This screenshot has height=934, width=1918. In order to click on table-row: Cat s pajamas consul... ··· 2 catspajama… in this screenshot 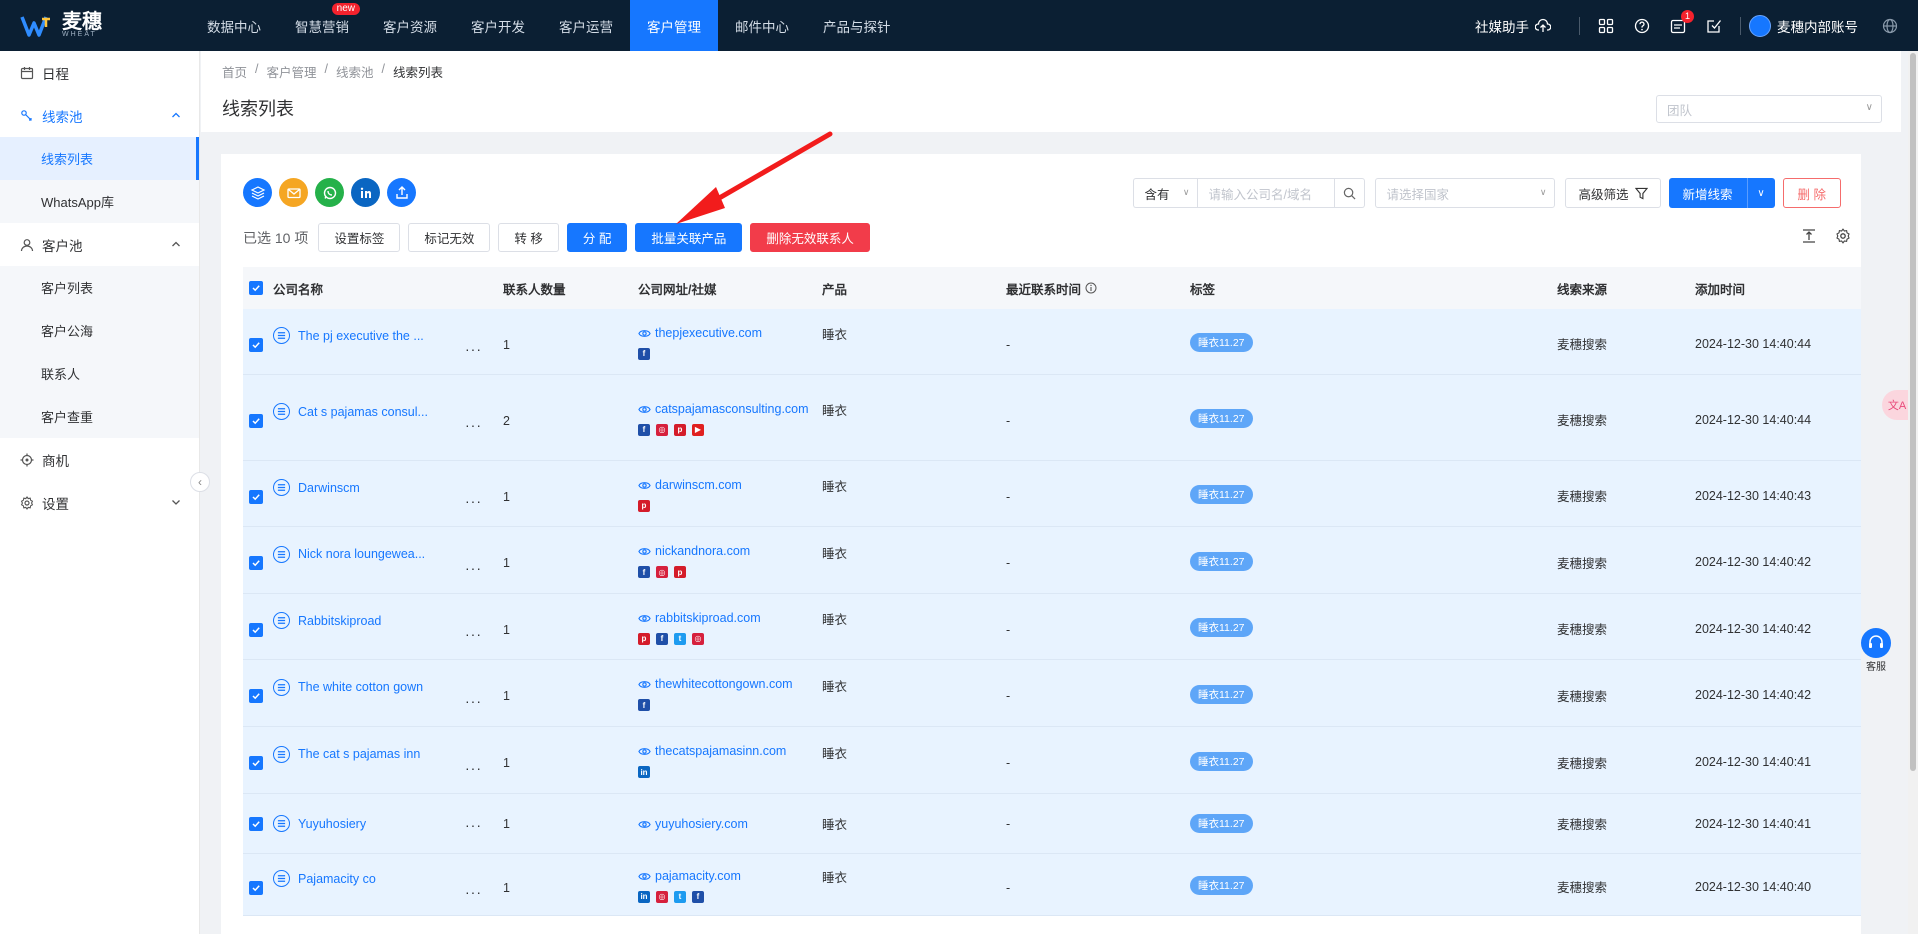, I will do `click(1052, 418)`.